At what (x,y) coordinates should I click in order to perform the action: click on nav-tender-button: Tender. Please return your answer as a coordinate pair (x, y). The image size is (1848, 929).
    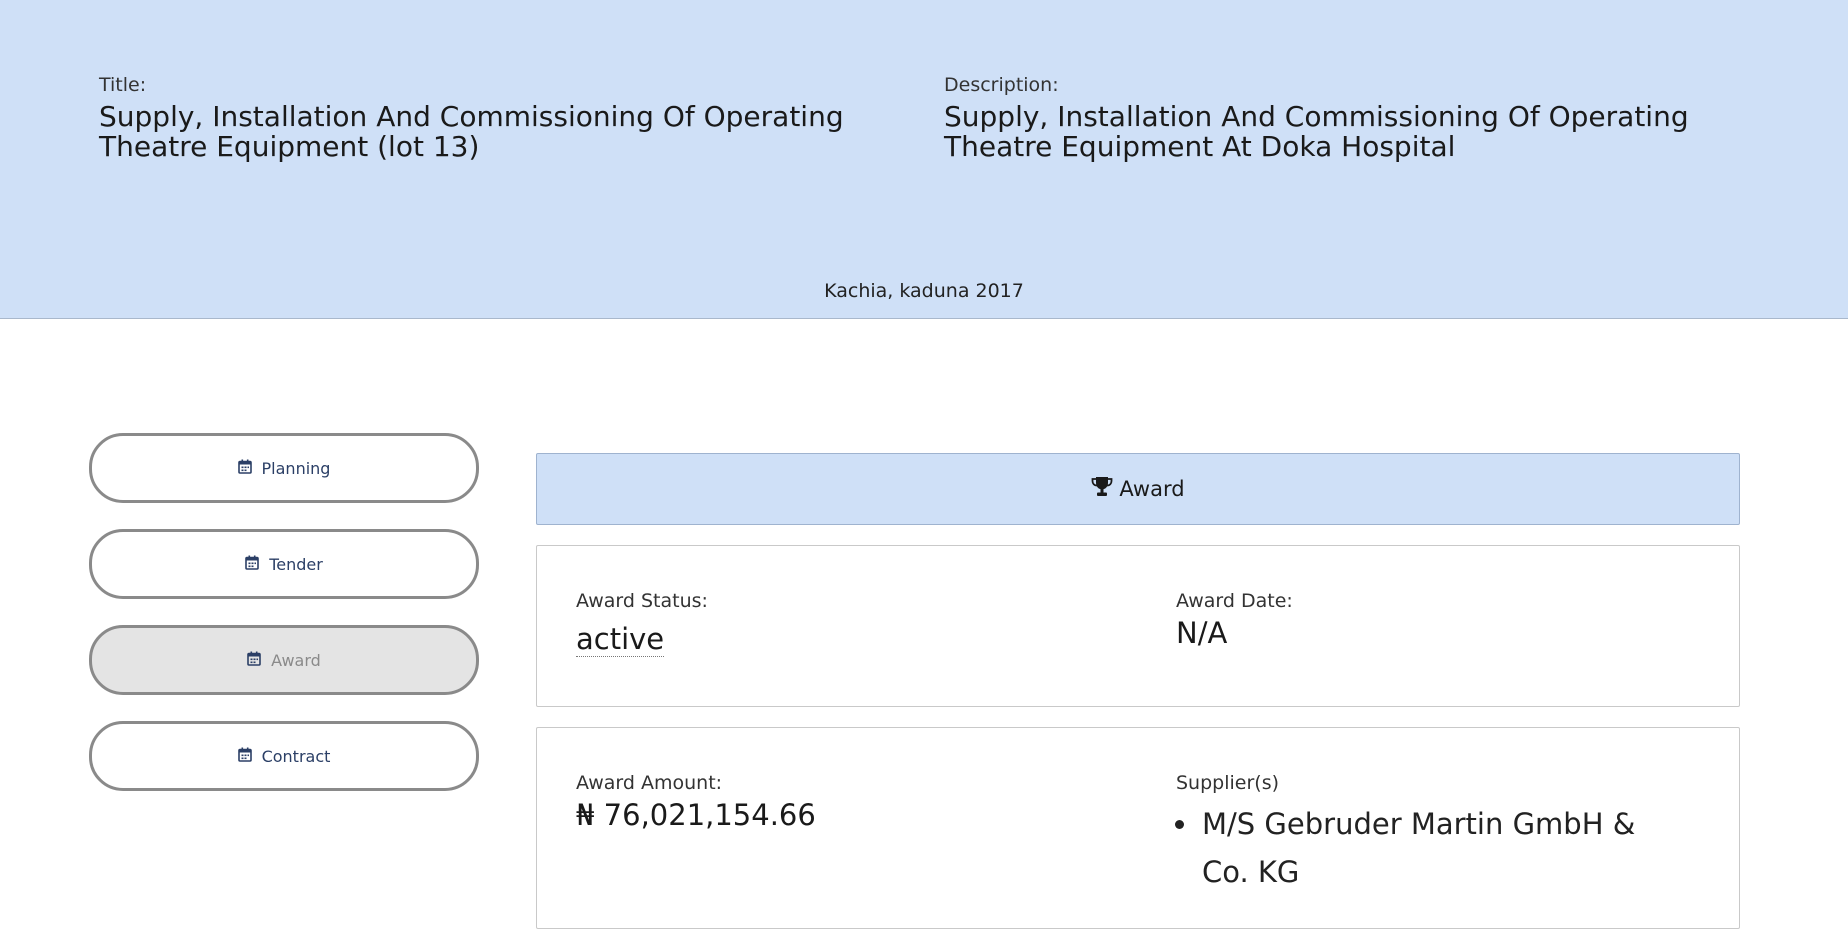
    Looking at the image, I should click on (284, 564).